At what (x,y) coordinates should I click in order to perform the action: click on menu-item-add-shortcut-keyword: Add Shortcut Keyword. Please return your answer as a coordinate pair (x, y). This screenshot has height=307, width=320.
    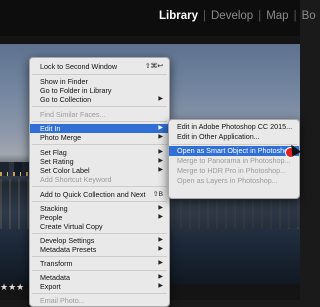
    Looking at the image, I should click on (99, 179).